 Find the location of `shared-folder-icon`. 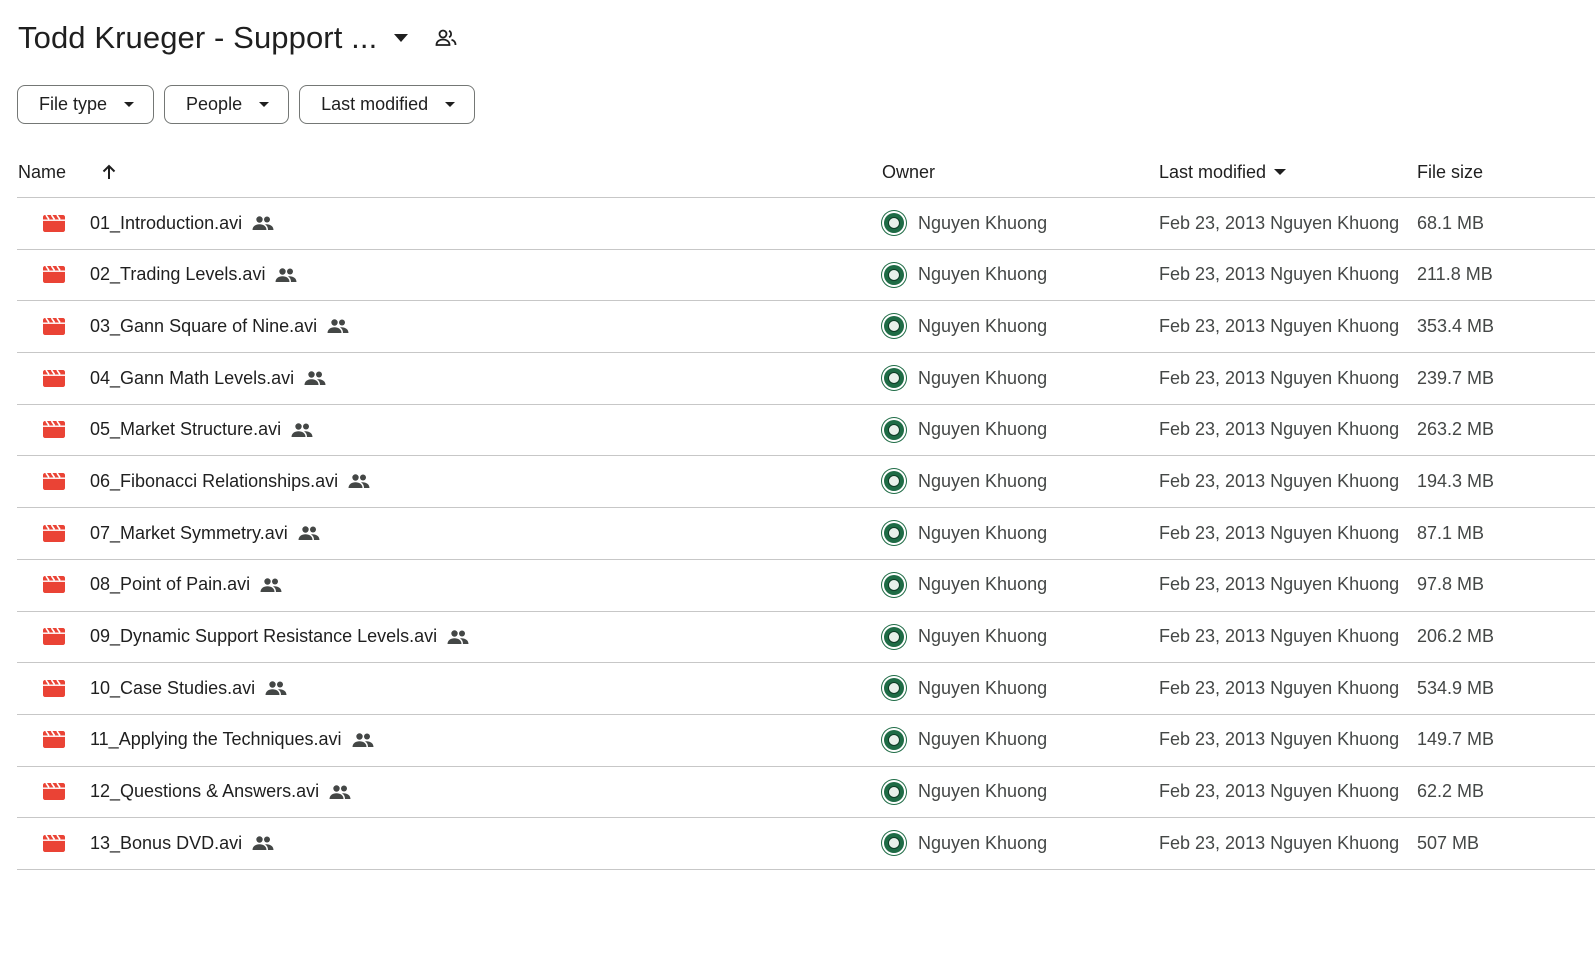

shared-folder-icon is located at coordinates (446, 38).